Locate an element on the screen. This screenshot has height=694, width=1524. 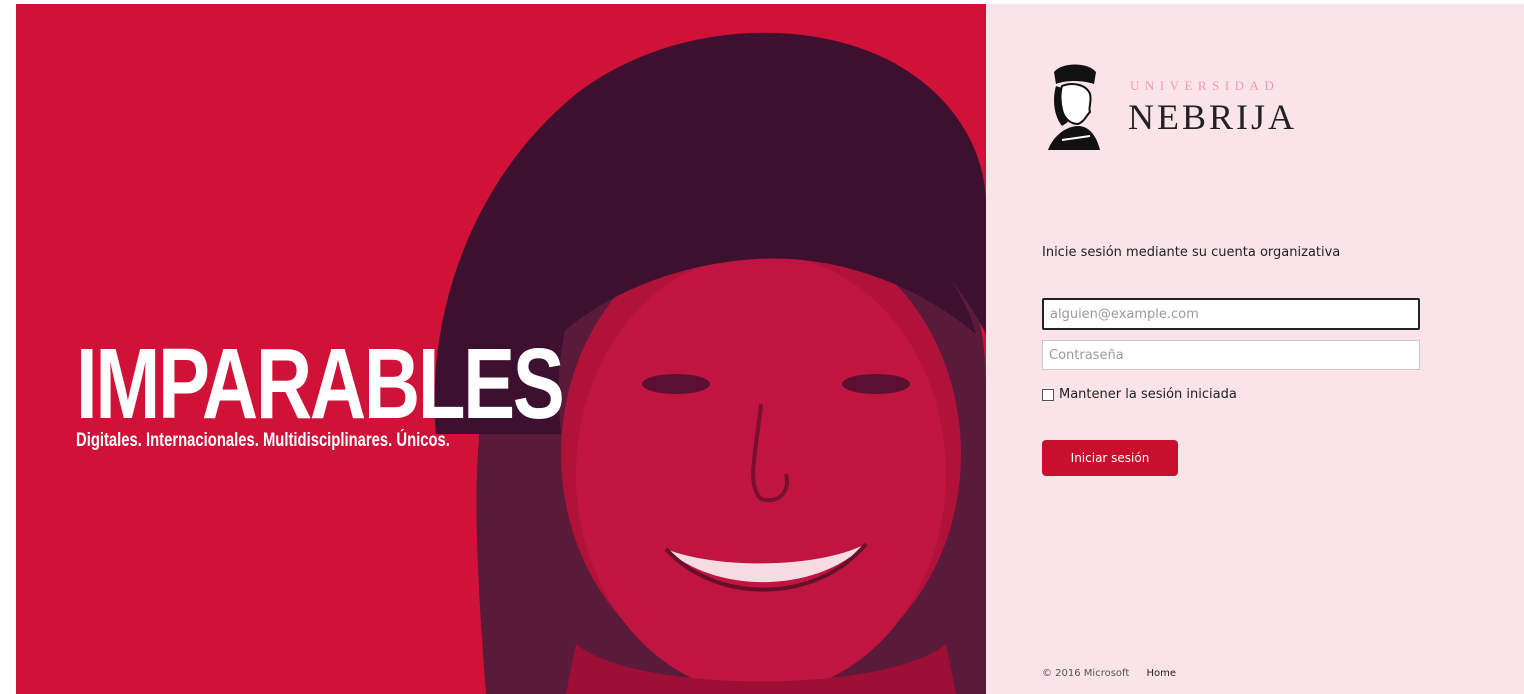
university-logo: UNIVERSIDAD NEBRIJA is located at coordinates (1192, 110).